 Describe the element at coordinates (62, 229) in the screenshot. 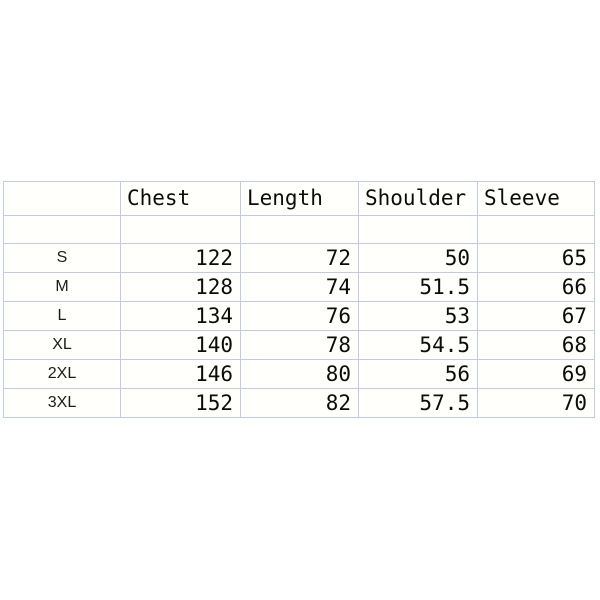

I see `spacer-cell-size` at that location.